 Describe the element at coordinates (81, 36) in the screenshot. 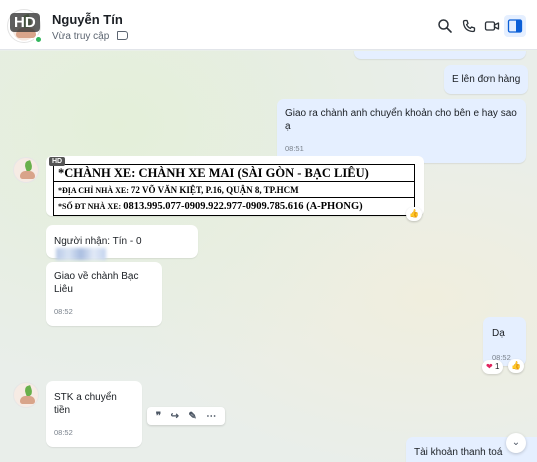

I see `last-seen-status: Vừa truy cập` at that location.